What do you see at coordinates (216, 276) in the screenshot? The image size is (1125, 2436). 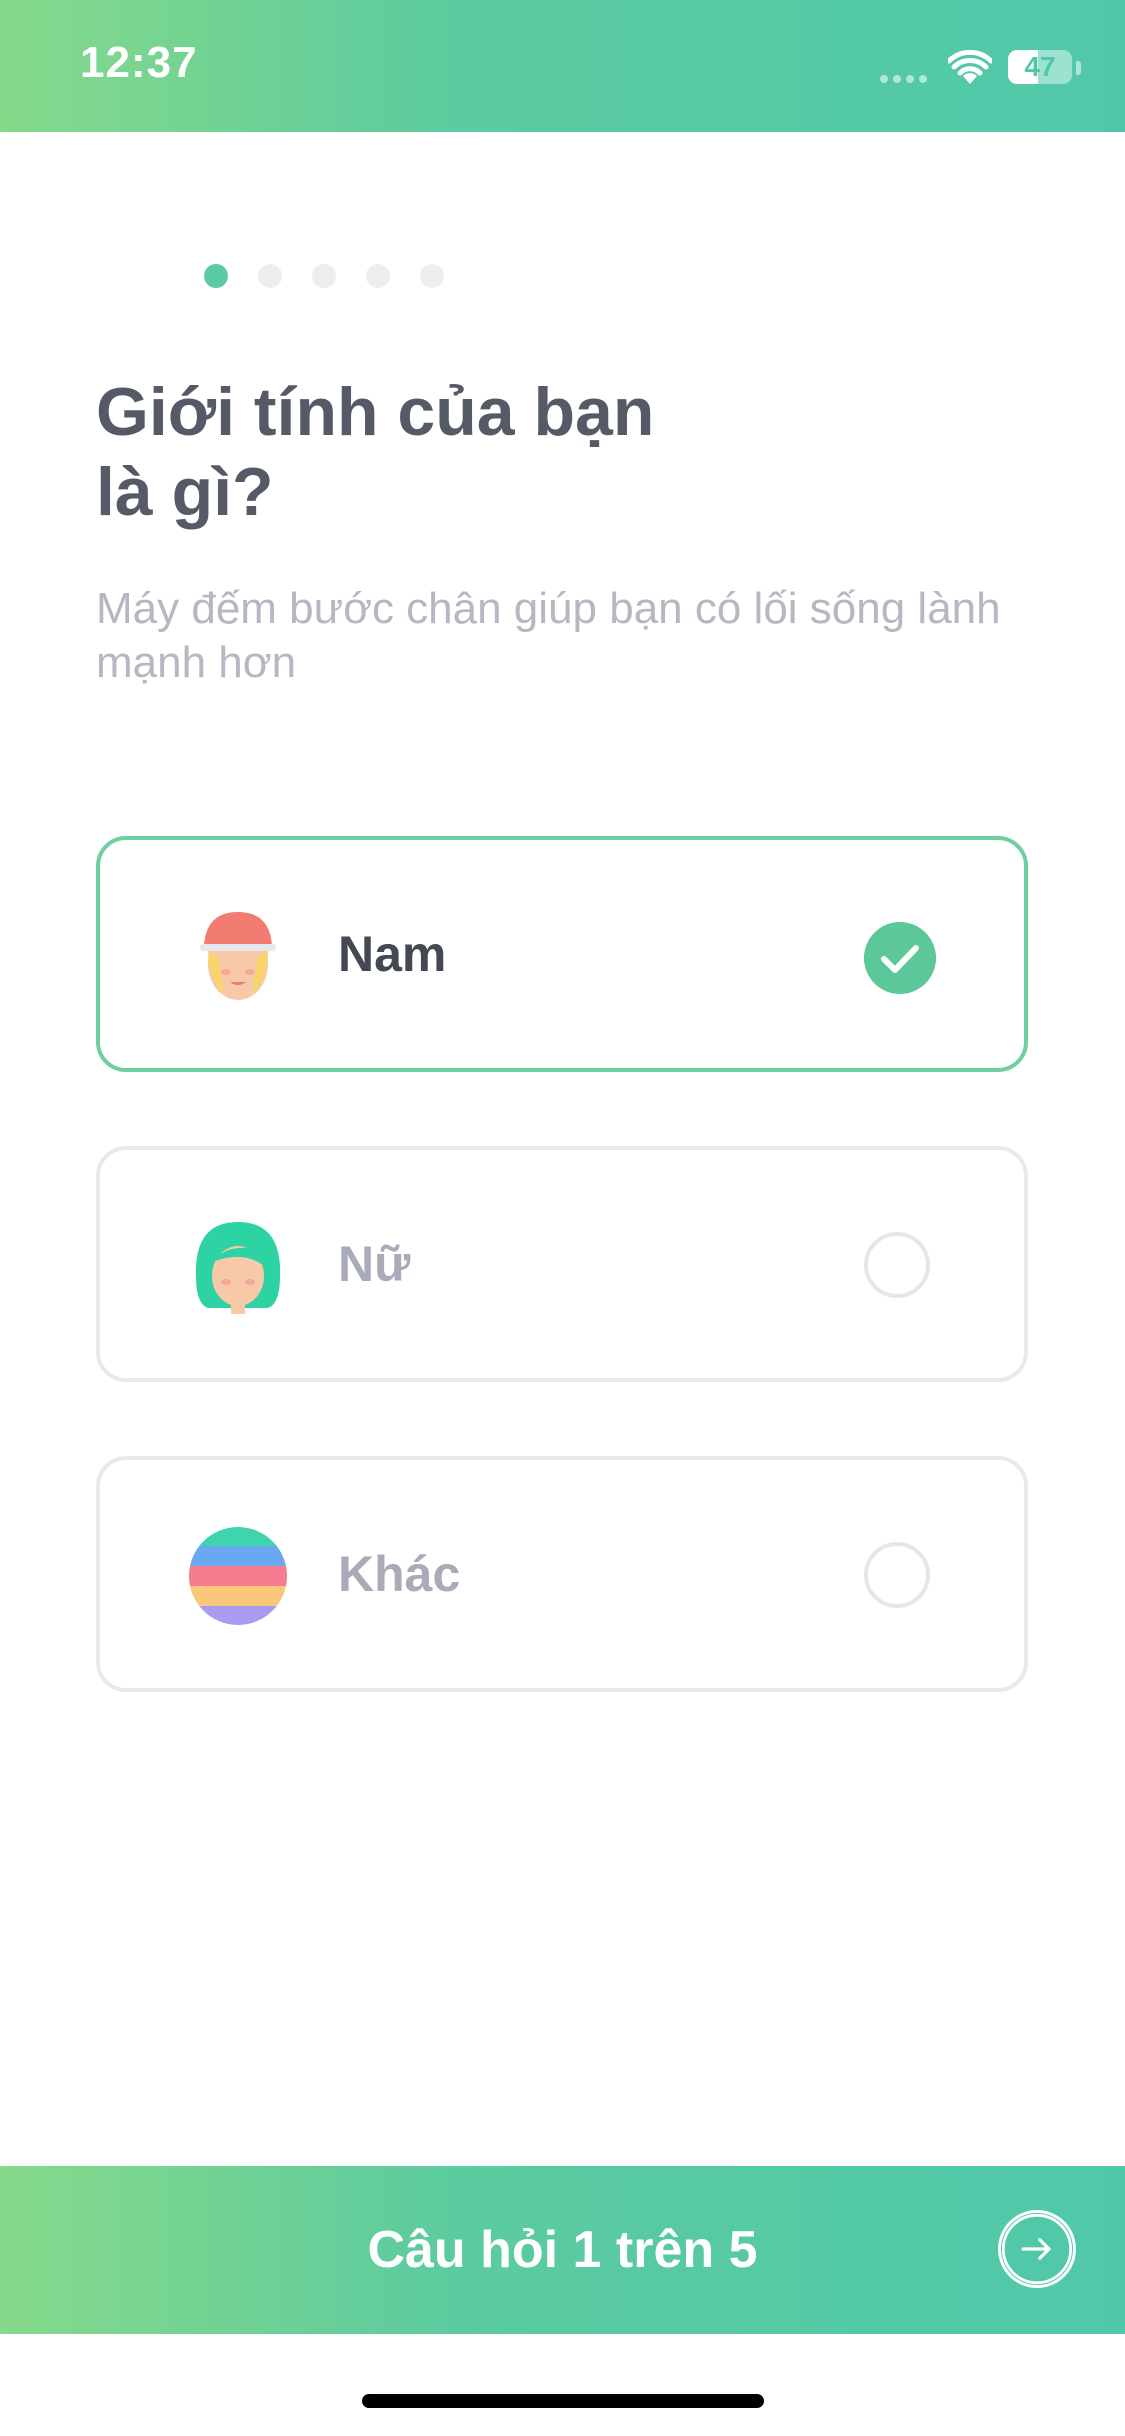 I see `progress-dot-active` at bounding box center [216, 276].